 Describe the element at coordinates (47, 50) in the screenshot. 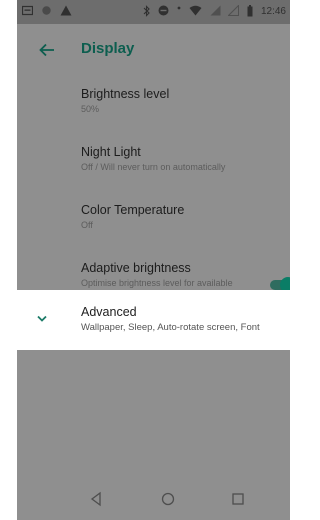

I see `back-arrow-icon` at that location.